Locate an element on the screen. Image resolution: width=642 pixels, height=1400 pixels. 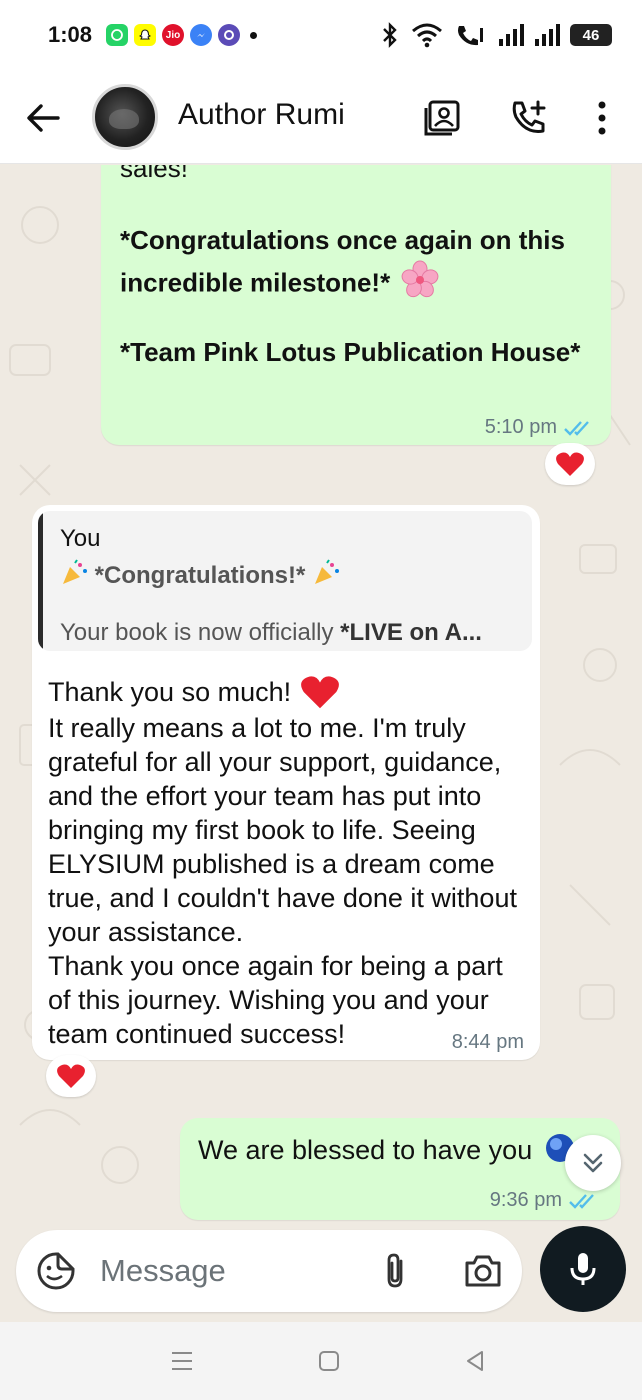
status-app-icons: Jio is located at coordinates (181, 35).